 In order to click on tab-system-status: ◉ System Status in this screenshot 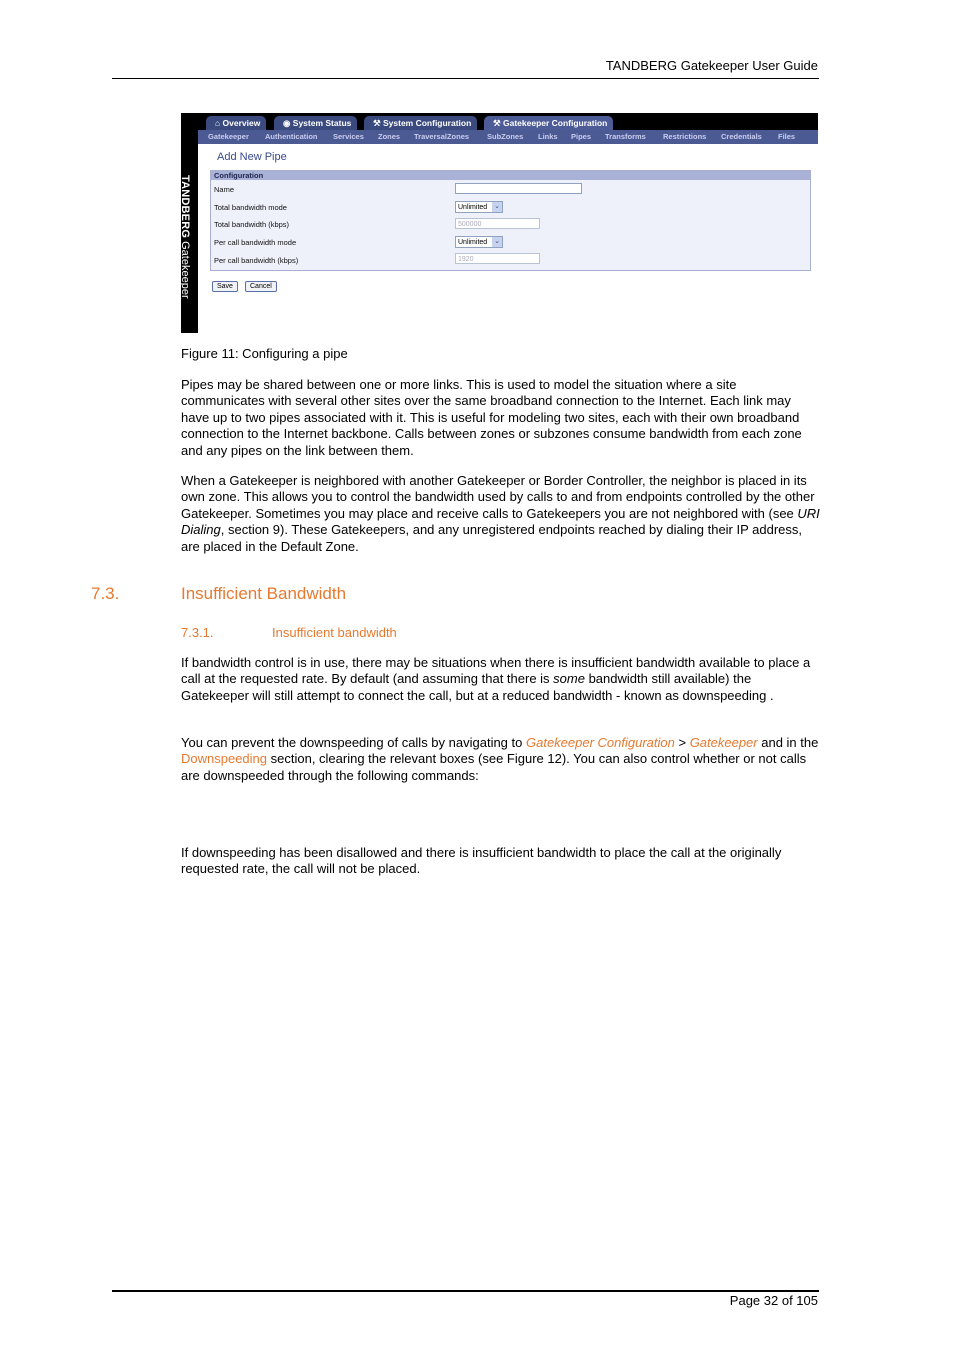, I will do `click(316, 123)`.